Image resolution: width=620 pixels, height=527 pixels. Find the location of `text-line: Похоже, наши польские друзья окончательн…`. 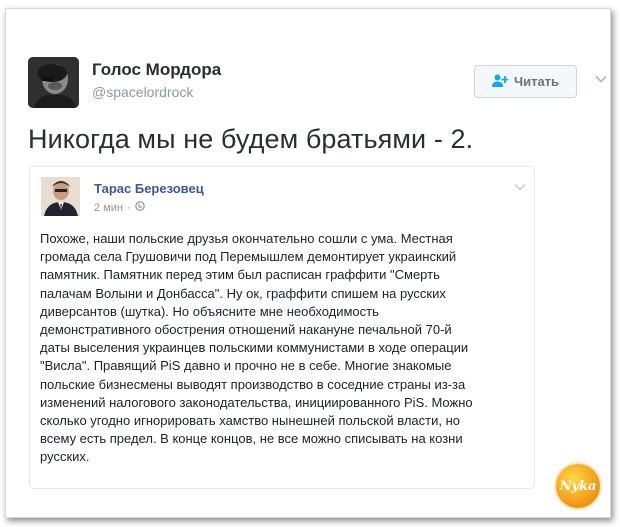

text-line: Похоже, наши польские друзья окончательн… is located at coordinates (246, 238).